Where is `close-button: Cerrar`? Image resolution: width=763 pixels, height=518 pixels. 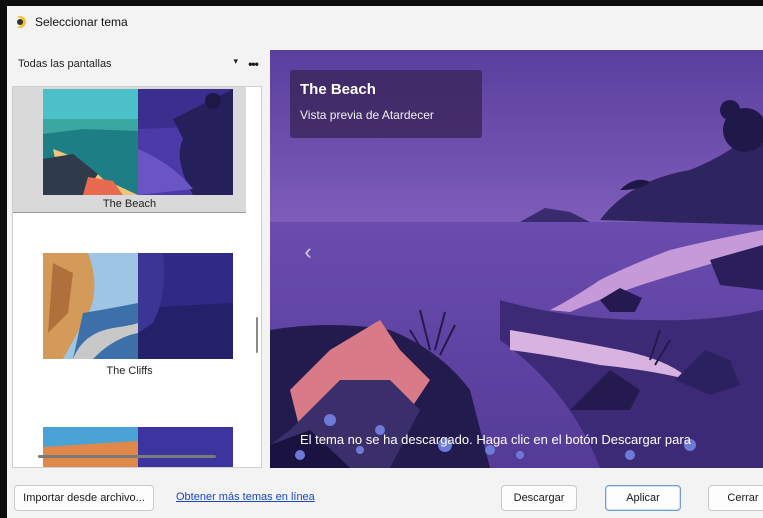
close-button: Cerrar is located at coordinates (735, 498).